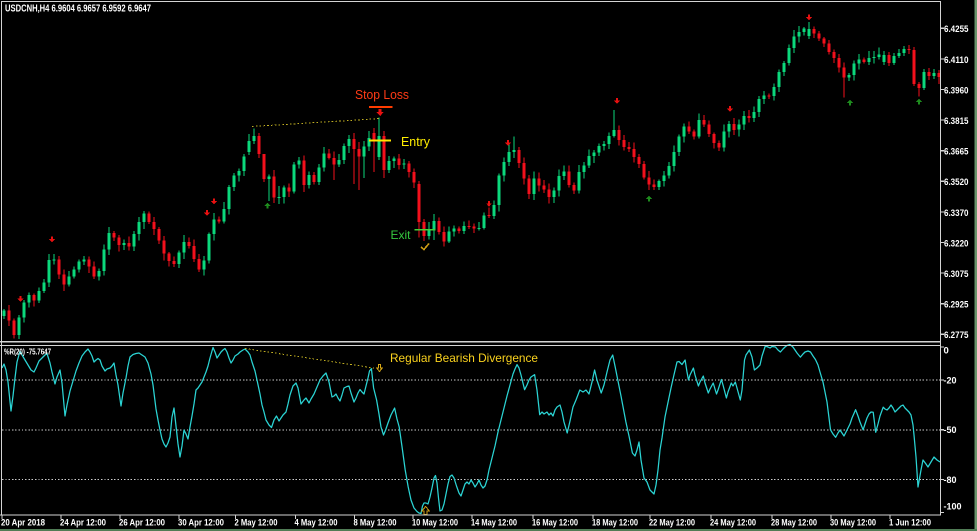 This screenshot has height=531, width=977. What do you see at coordinates (956, 335) in the screenshot?
I see `svg-text: 6.2775` at bounding box center [956, 335].